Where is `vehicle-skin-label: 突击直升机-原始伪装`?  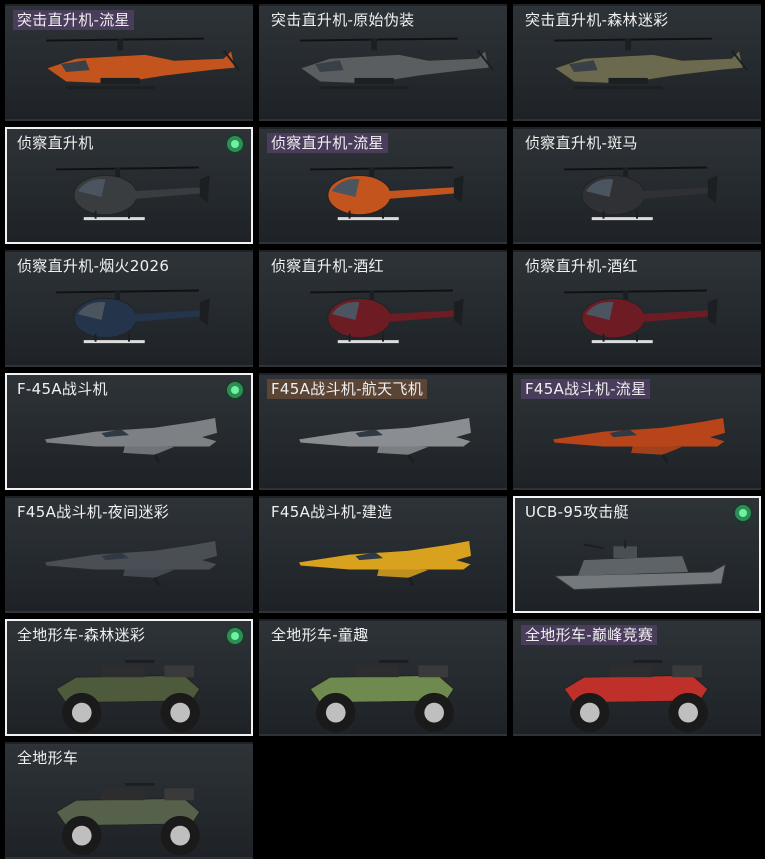
vehicle-skin-label: 突击直升机-原始伪装 is located at coordinates (343, 20).